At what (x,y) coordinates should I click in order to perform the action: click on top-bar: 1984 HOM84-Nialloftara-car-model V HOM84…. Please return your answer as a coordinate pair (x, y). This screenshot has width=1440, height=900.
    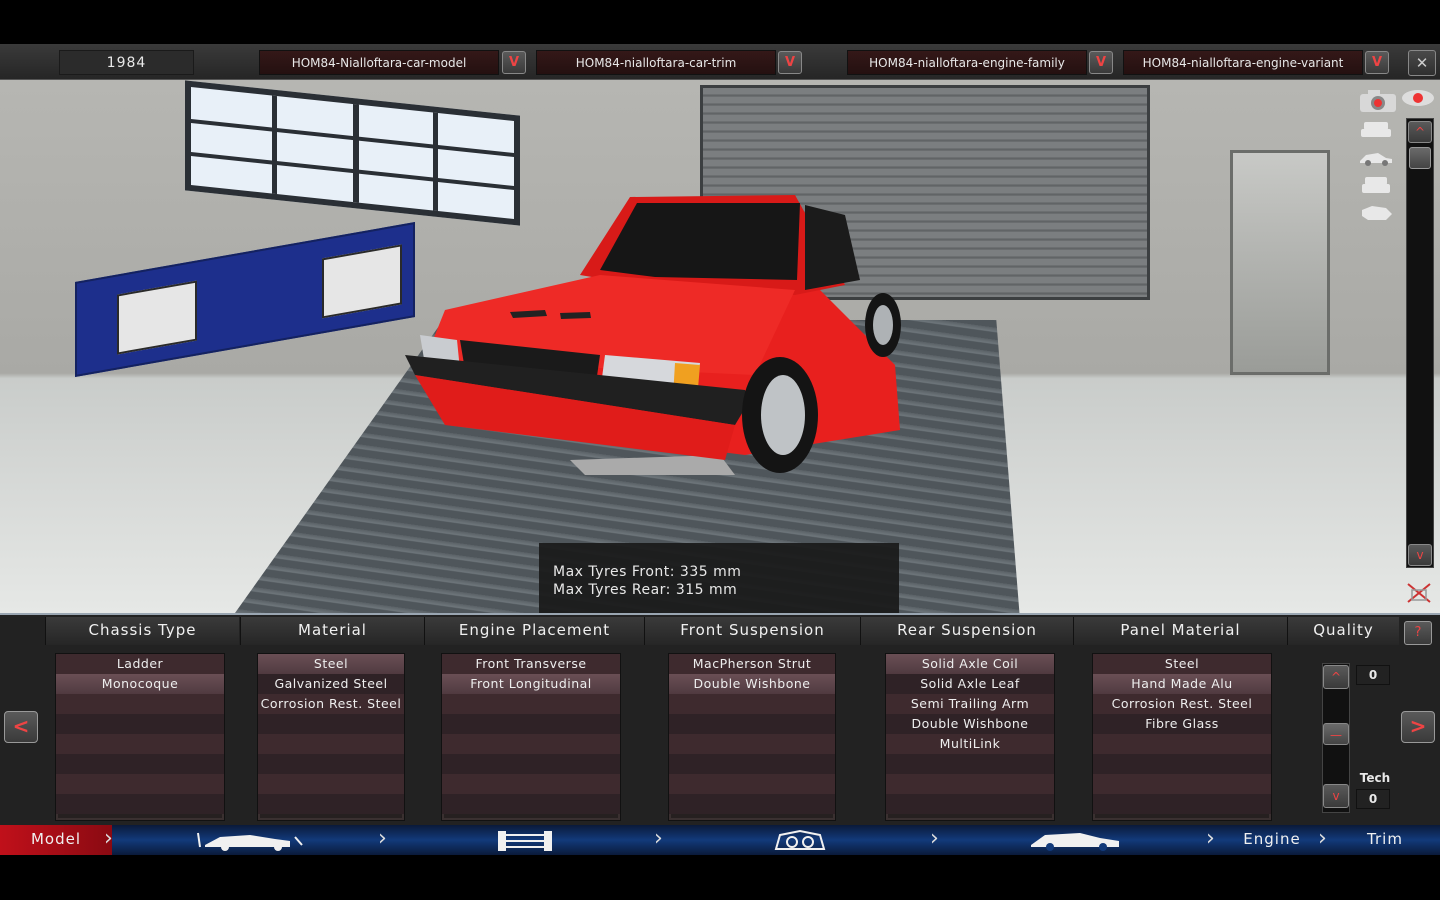
    Looking at the image, I should click on (720, 62).